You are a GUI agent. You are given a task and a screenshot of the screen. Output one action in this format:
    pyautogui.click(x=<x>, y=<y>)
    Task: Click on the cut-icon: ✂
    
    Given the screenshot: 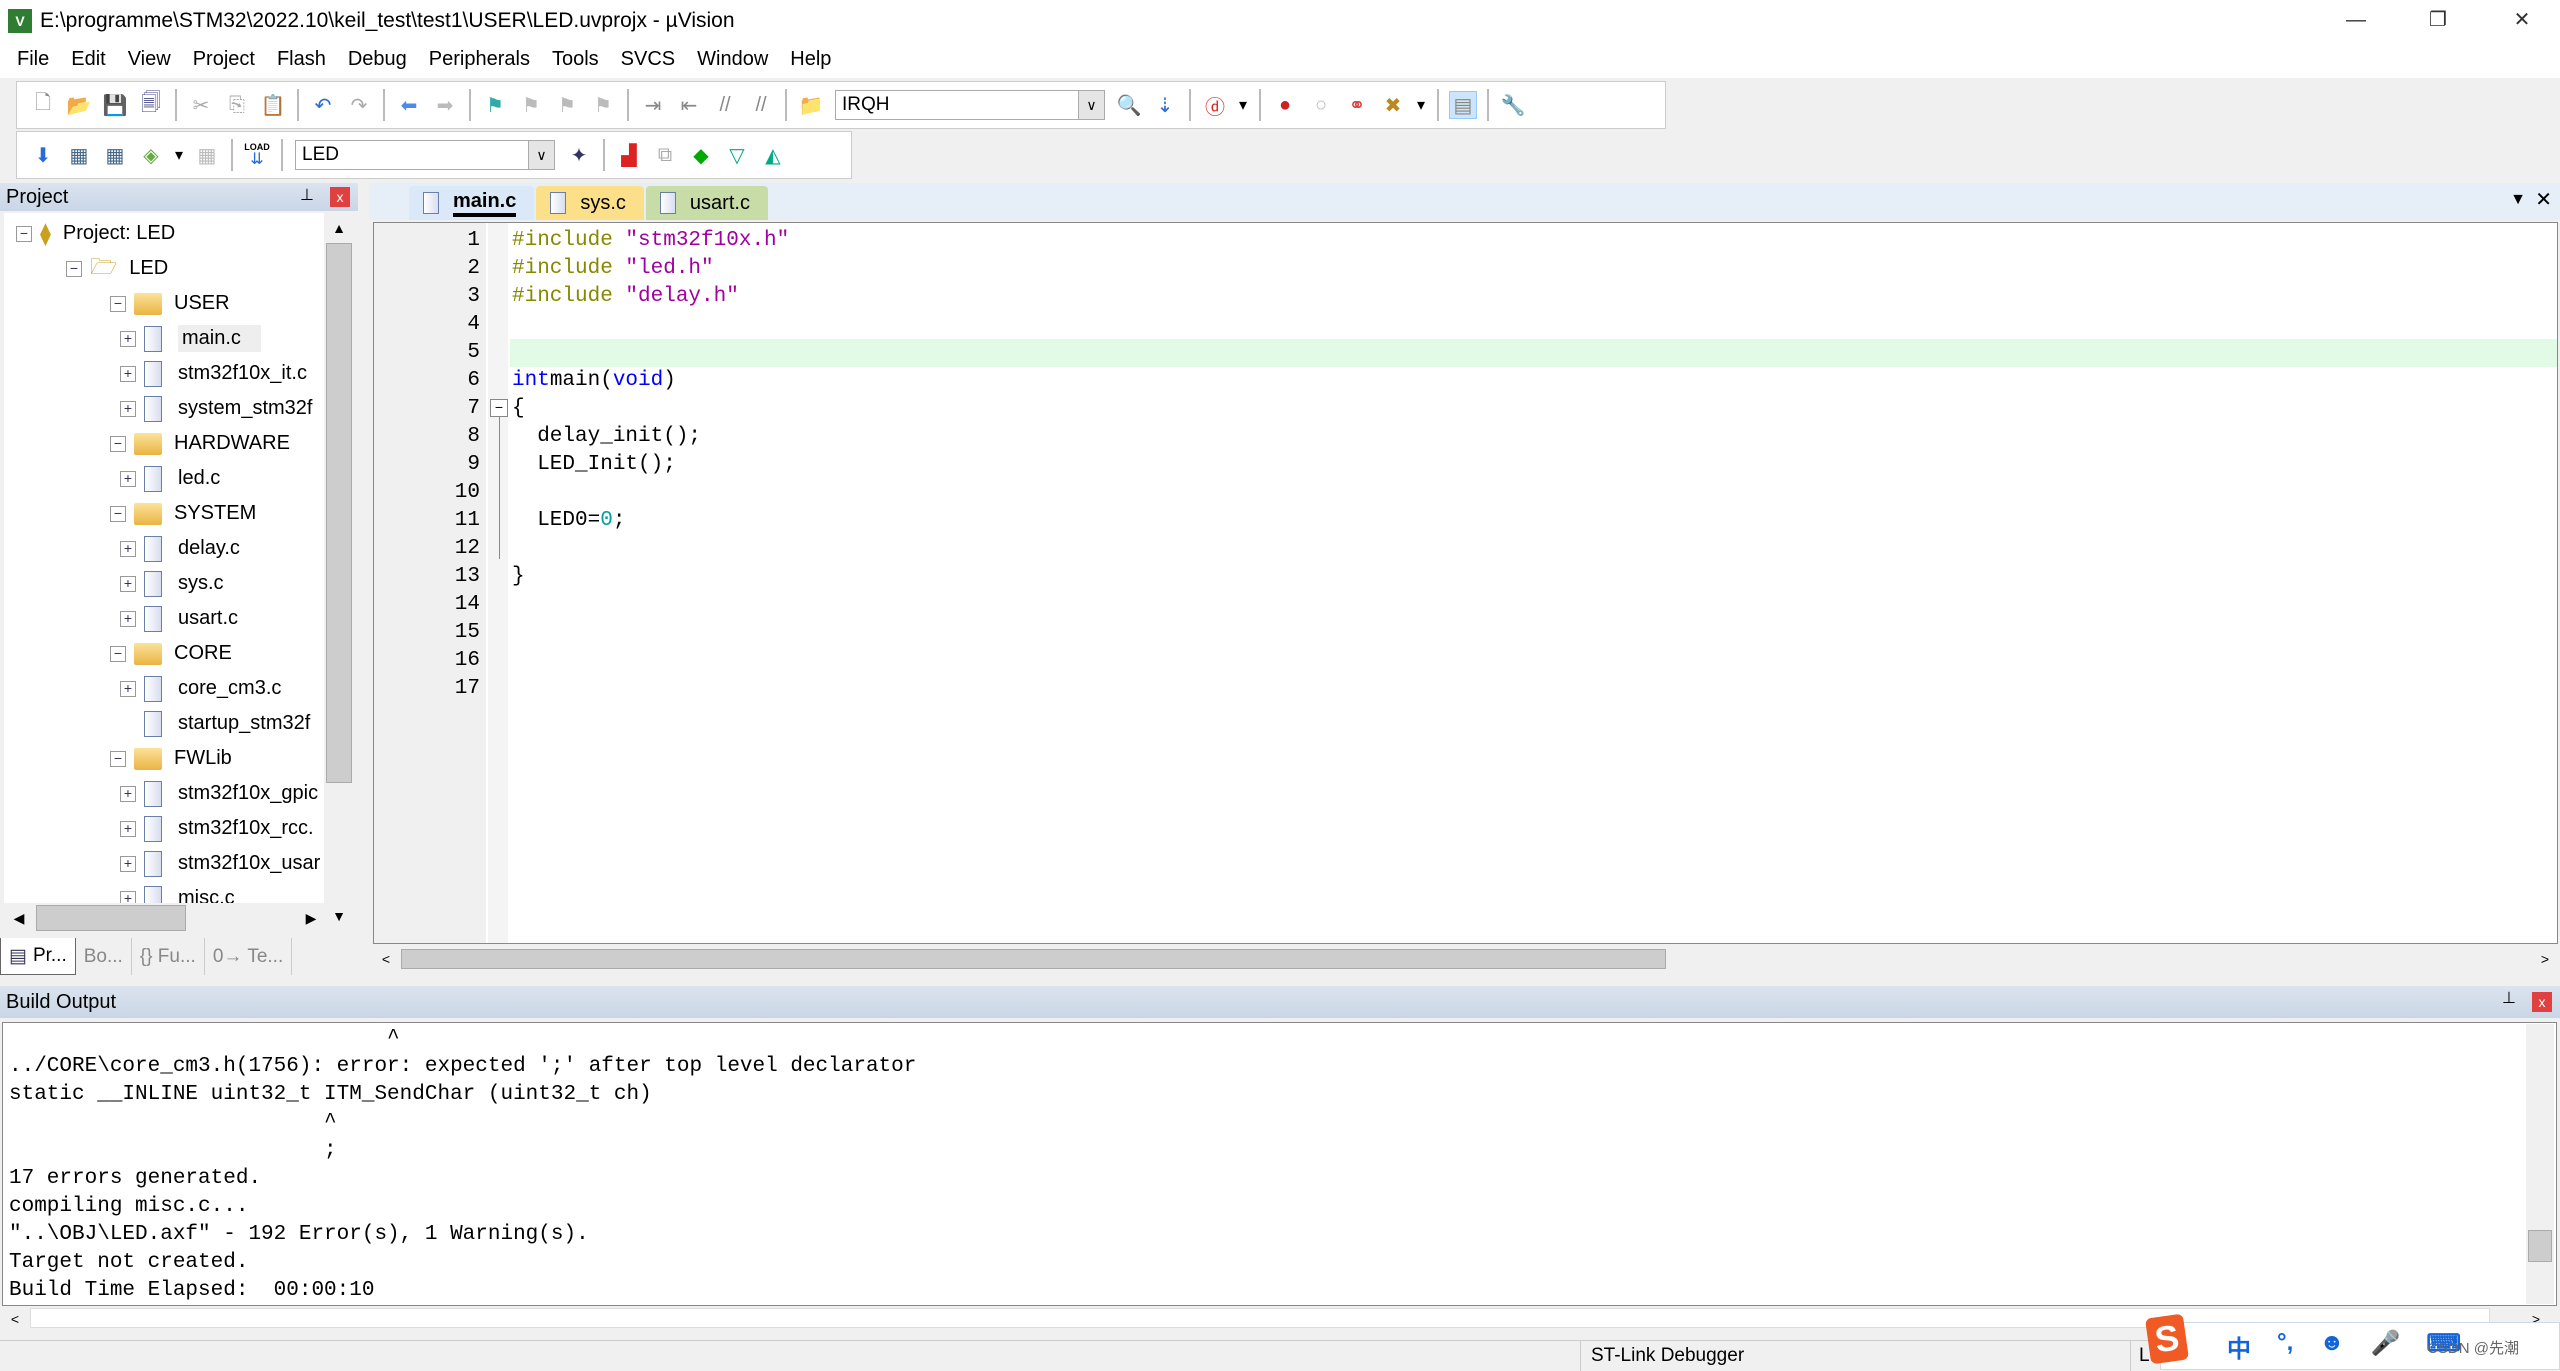 What is the action you would take?
    pyautogui.click(x=201, y=105)
    